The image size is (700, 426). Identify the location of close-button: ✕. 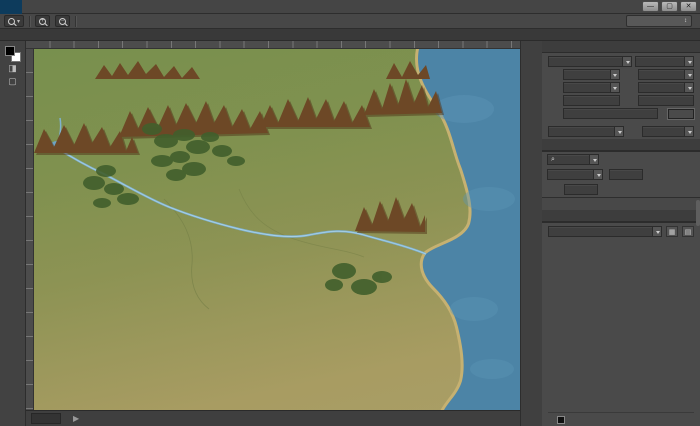
(688, 6).